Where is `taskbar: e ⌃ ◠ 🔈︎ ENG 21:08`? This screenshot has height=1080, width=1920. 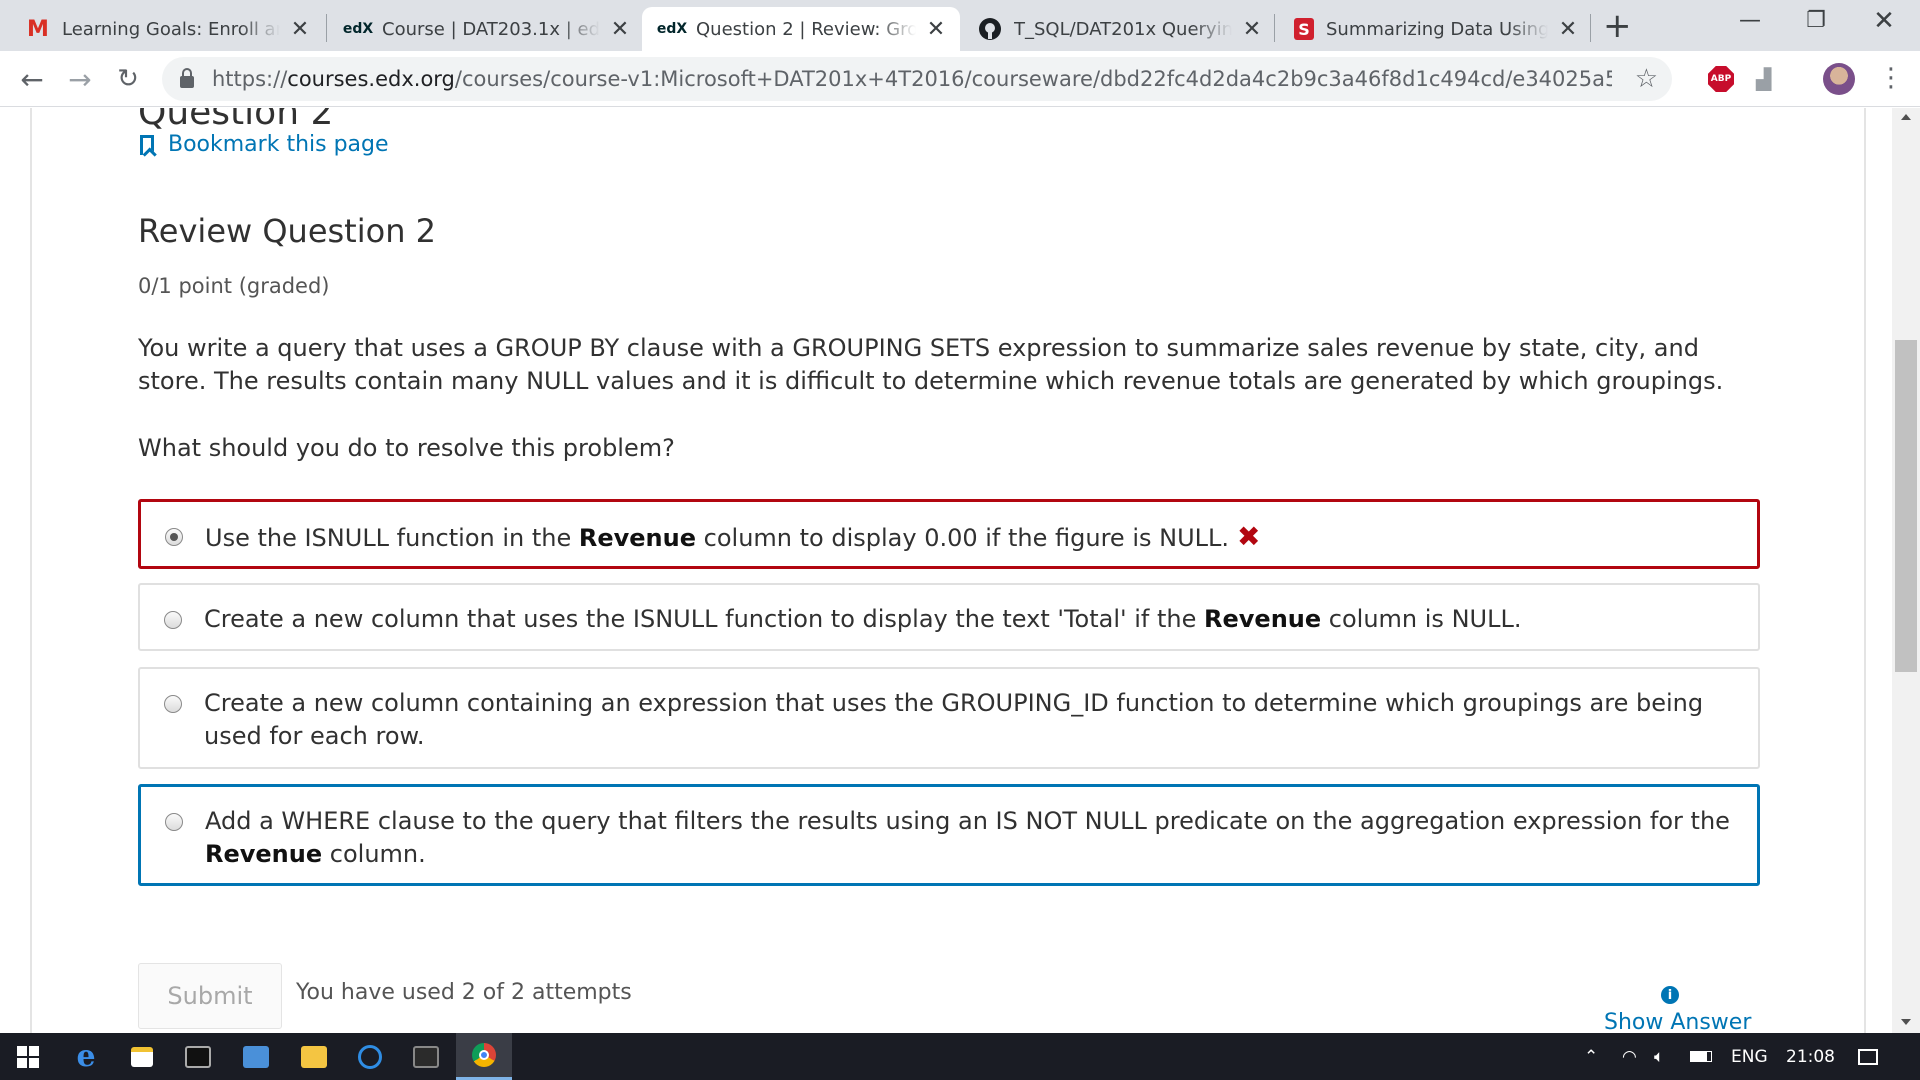
taskbar: e ⌃ ◠ 🔈︎ ENG 21:08 is located at coordinates (960, 1056).